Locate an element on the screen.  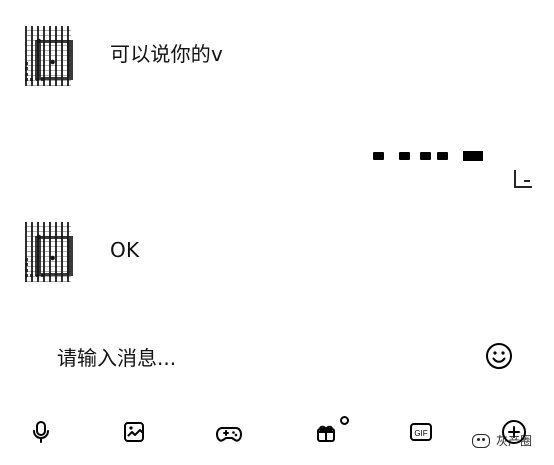
game-button is located at coordinates (229, 432).